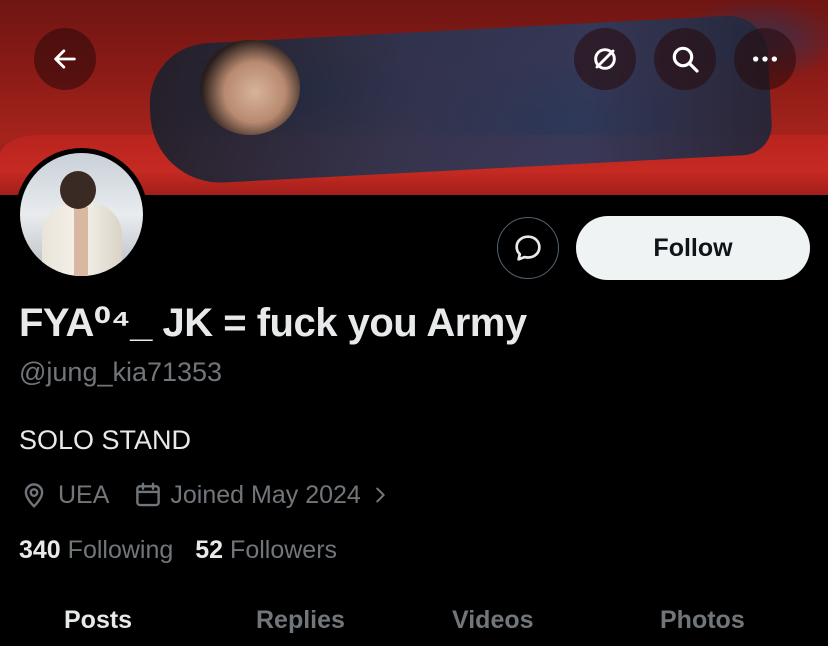 This screenshot has width=828, height=646. I want to click on more-options-button, so click(765, 59).